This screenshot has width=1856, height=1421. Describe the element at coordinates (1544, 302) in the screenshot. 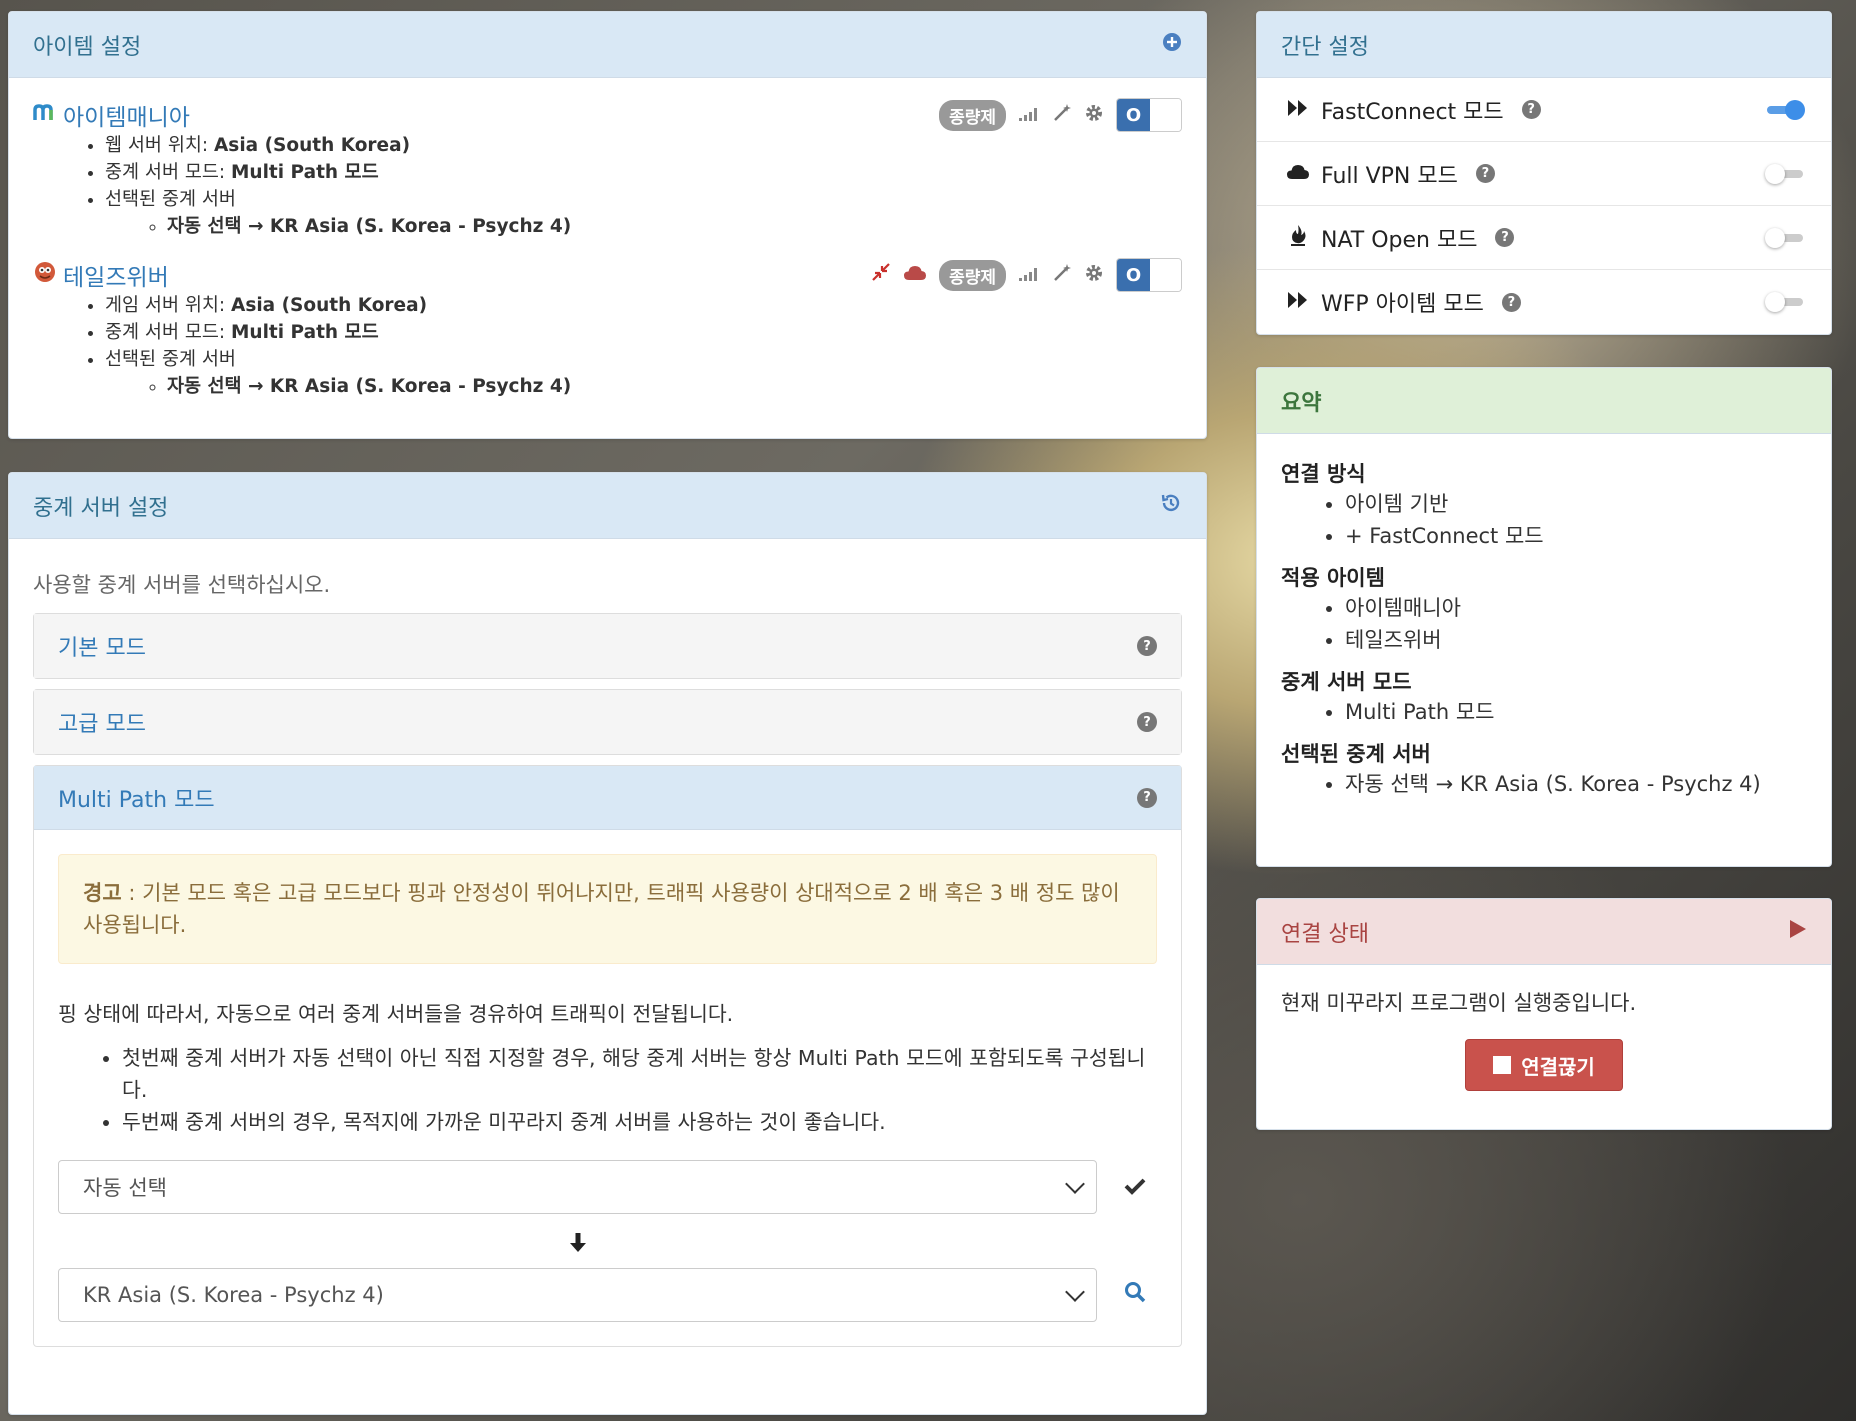

I see `quick-row-wfp: WFP 아이템 모드 ?` at that location.